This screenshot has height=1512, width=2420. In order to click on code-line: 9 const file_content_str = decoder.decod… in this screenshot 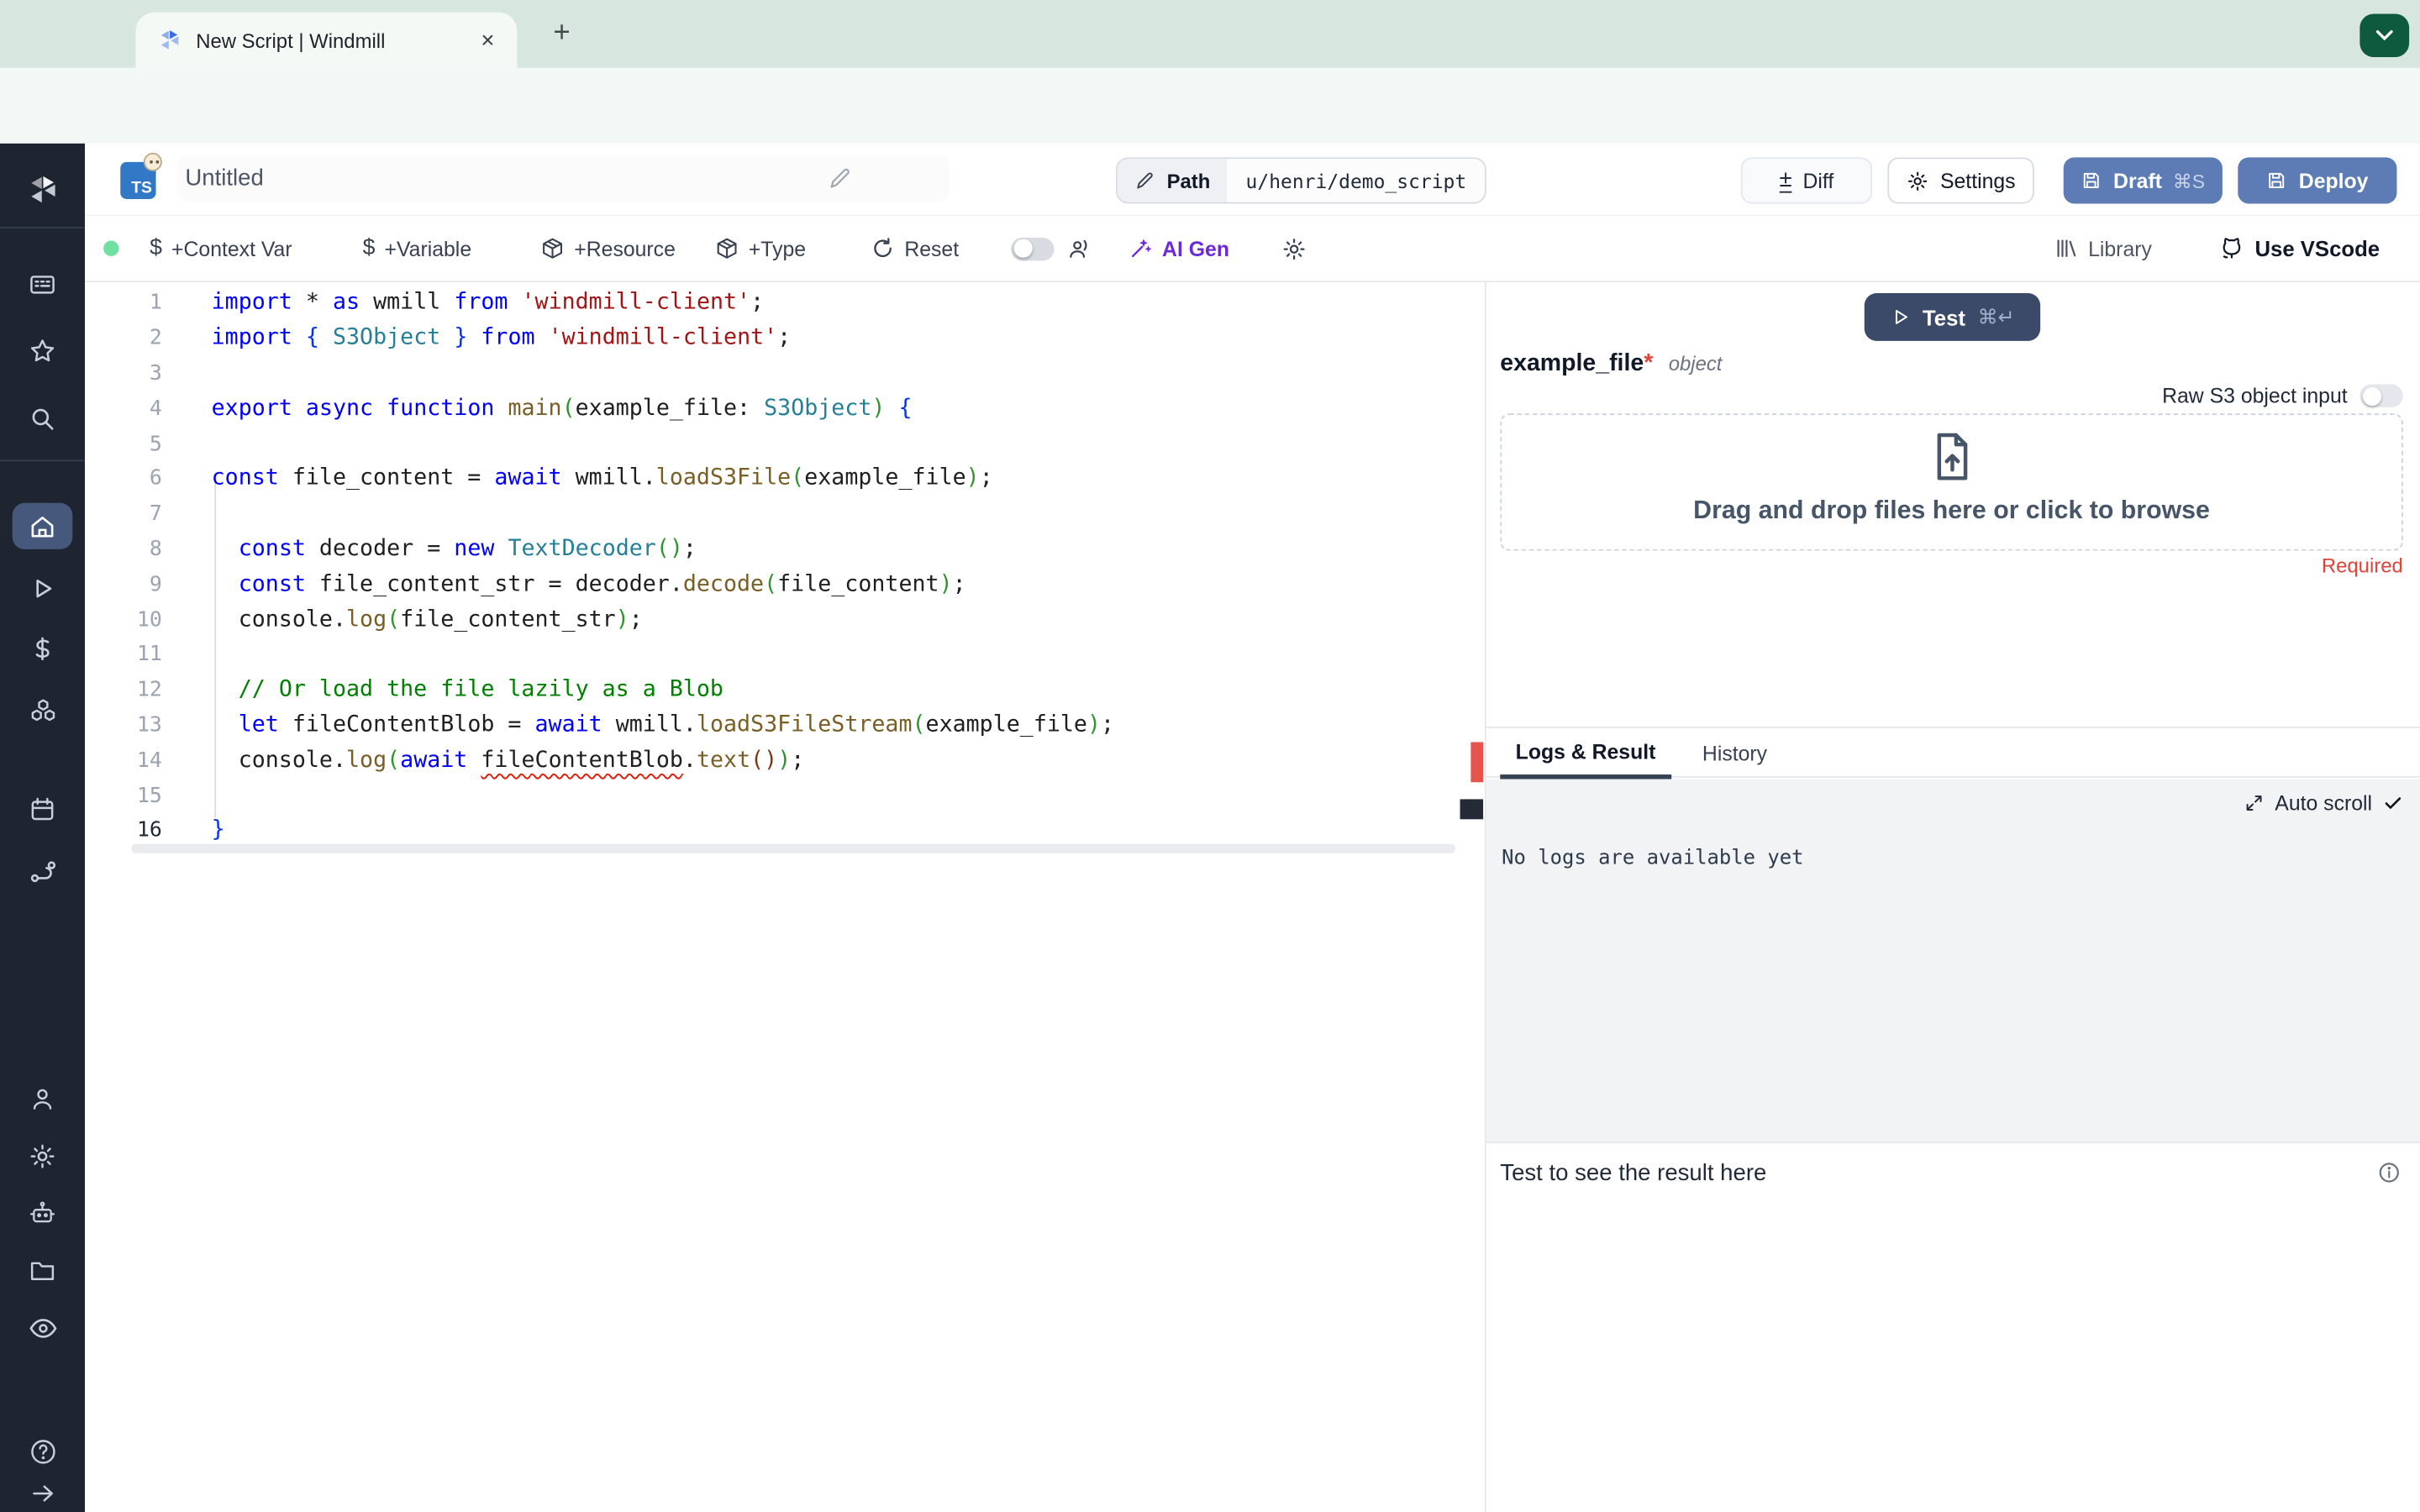, I will do `click(785, 584)`.